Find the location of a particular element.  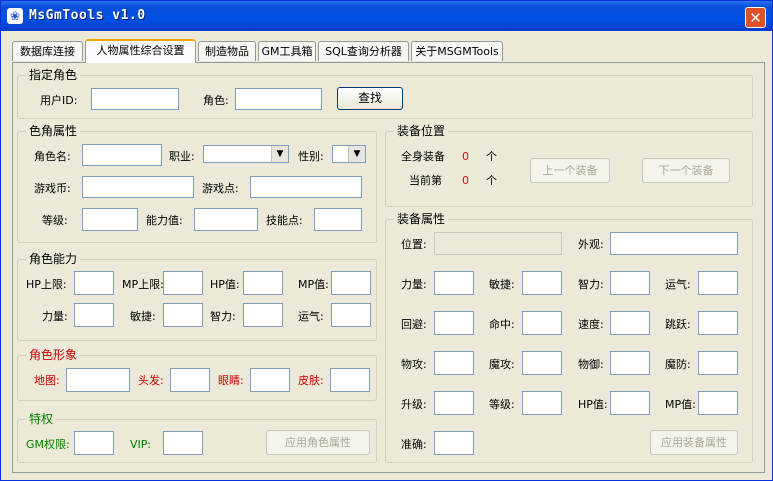

equip-dex-label: 敏捷: is located at coordinates (502, 284).